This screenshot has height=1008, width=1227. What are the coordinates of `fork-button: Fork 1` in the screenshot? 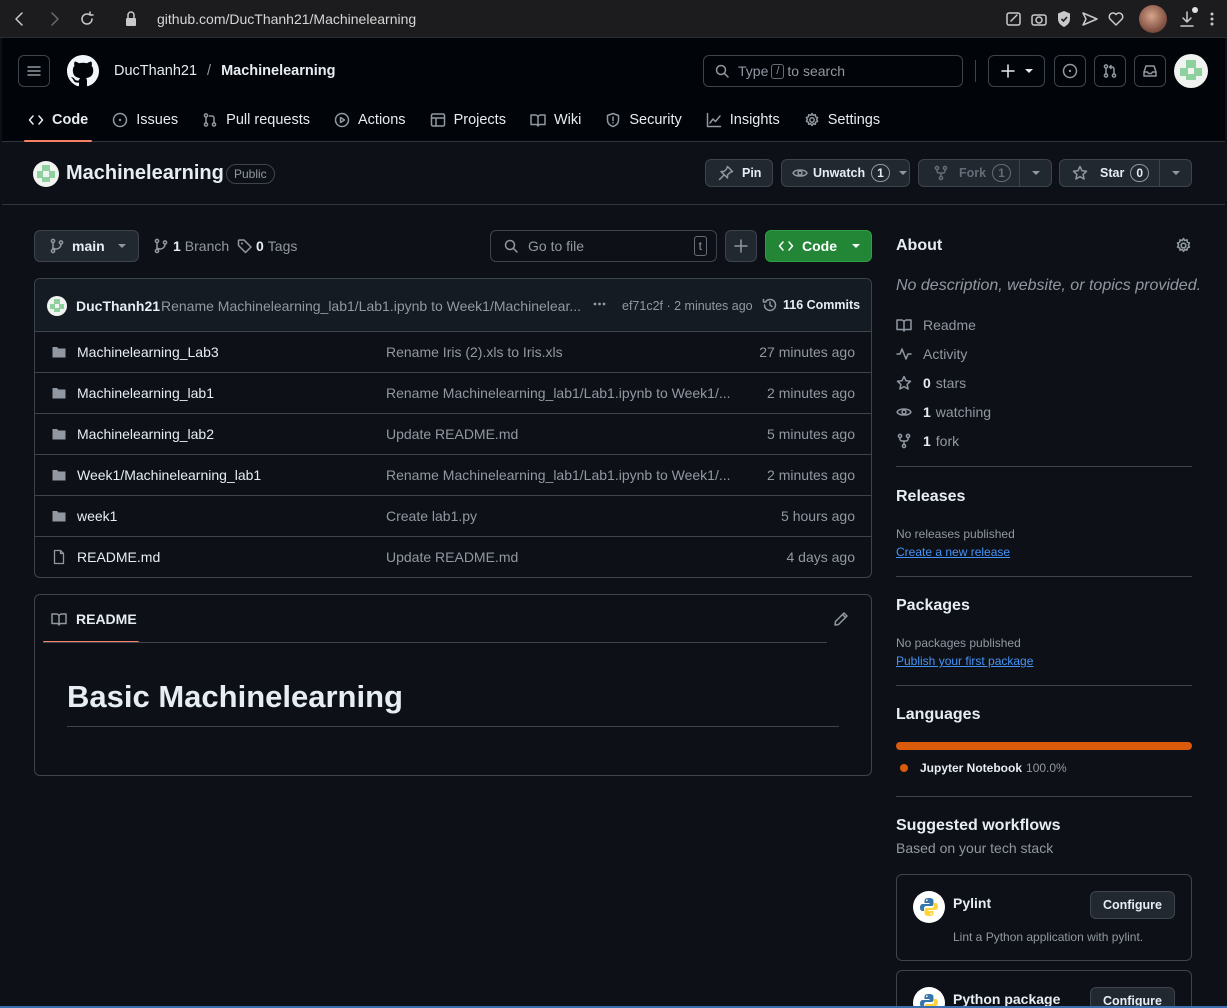 It's located at (969, 173).